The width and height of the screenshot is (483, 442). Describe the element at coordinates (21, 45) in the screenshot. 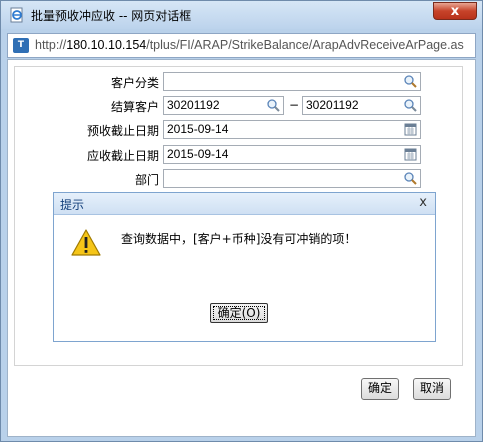

I see `site-icon: T` at that location.